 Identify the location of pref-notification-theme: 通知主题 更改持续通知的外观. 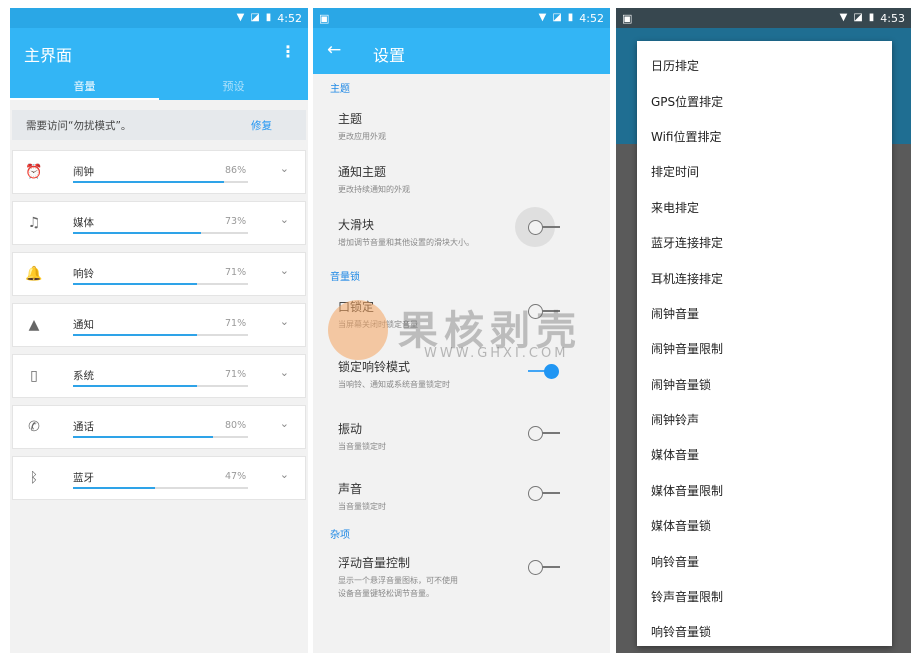
(461, 177).